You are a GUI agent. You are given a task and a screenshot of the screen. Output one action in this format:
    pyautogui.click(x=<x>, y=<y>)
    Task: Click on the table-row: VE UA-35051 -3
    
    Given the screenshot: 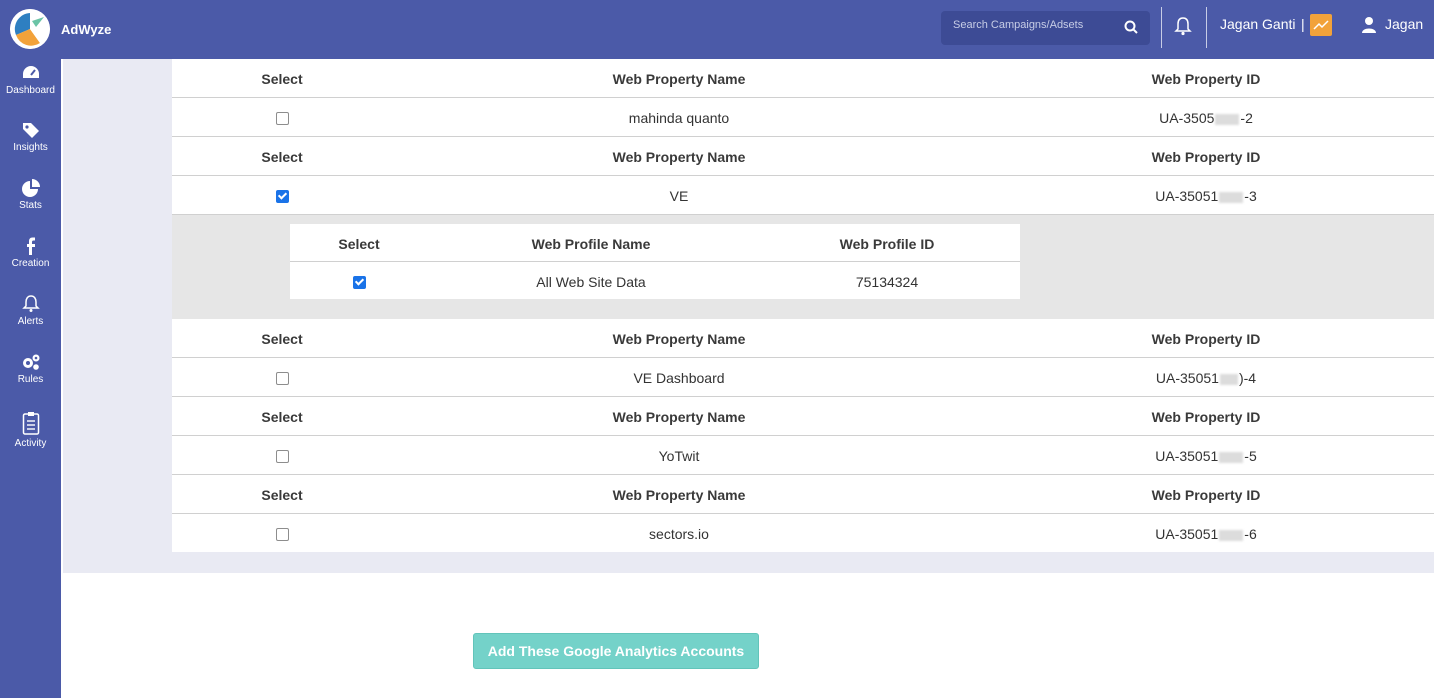 What is the action you would take?
    pyautogui.click(x=803, y=195)
    